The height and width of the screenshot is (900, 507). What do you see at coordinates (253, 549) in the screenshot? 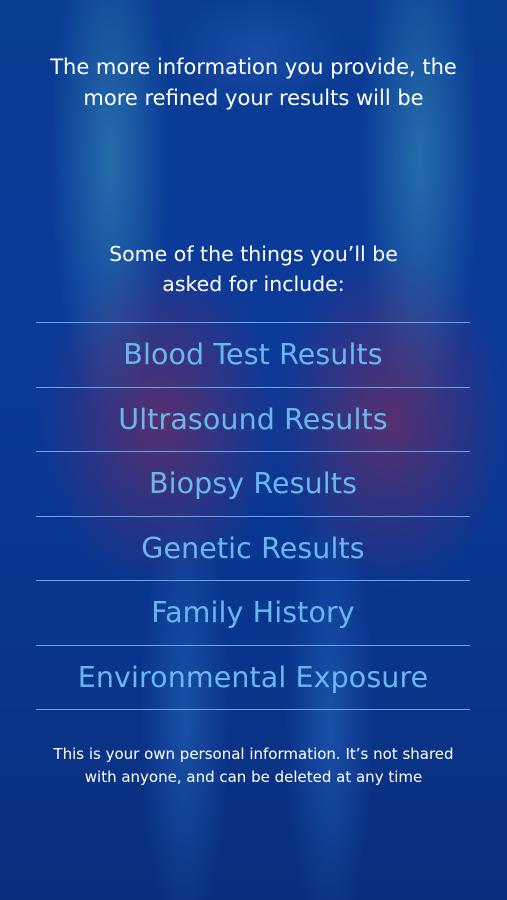
I see `list-item-genetic-results: Genetic Results` at bounding box center [253, 549].